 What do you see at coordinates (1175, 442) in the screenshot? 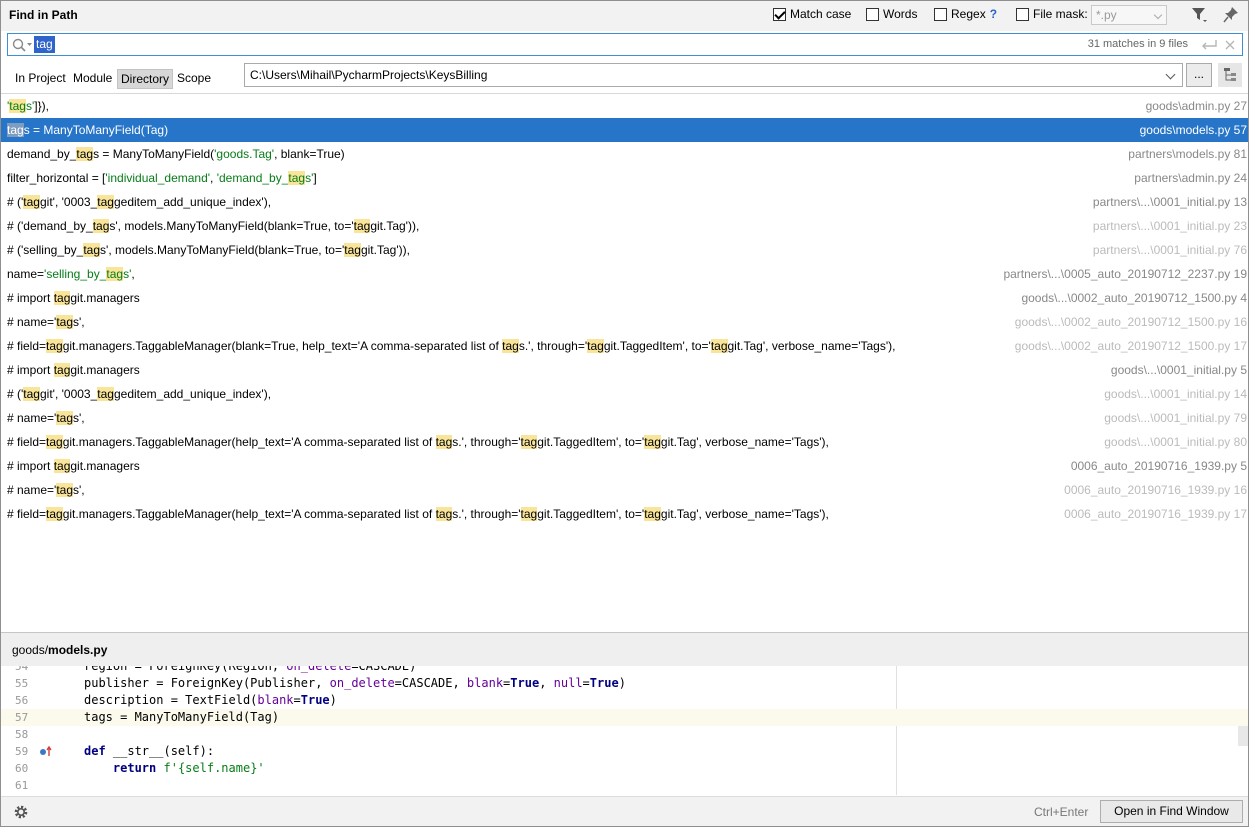
I see `result-path: goods\...\0001_initial.py 80` at bounding box center [1175, 442].